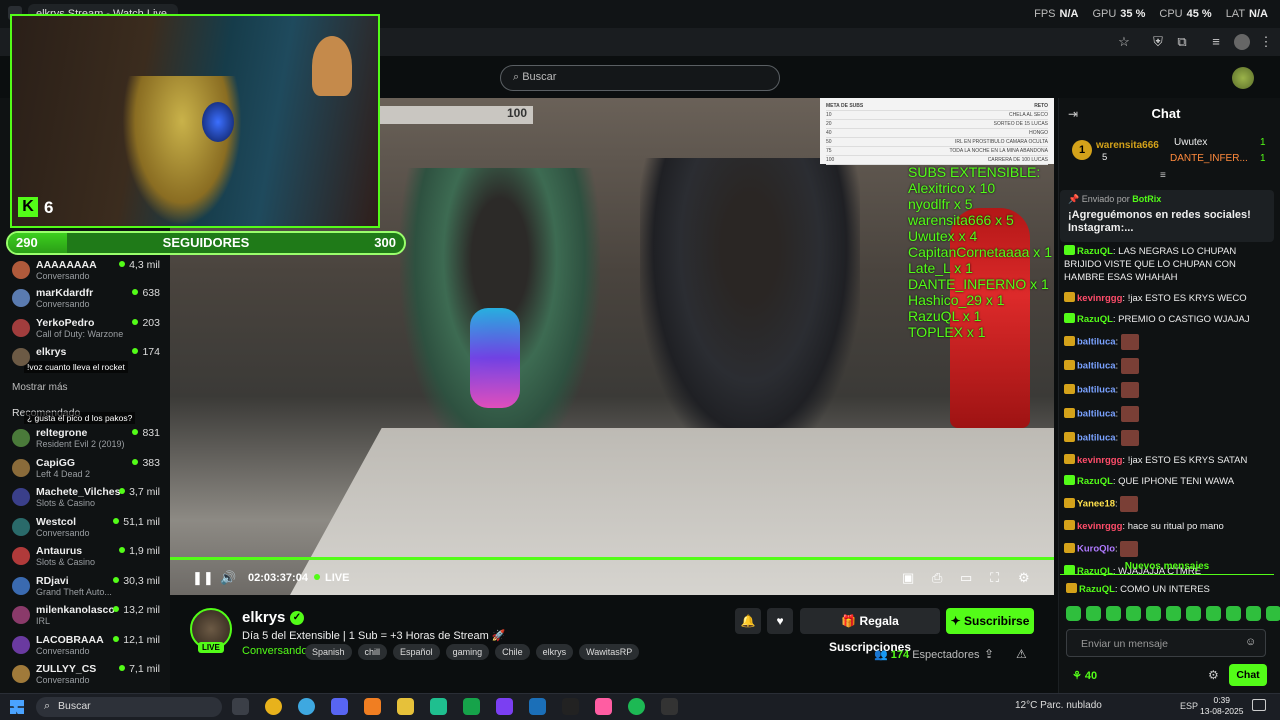 This screenshot has width=1280, height=720. Describe the element at coordinates (512, 652) in the screenshot. I see `stream-tag: Chile` at that location.